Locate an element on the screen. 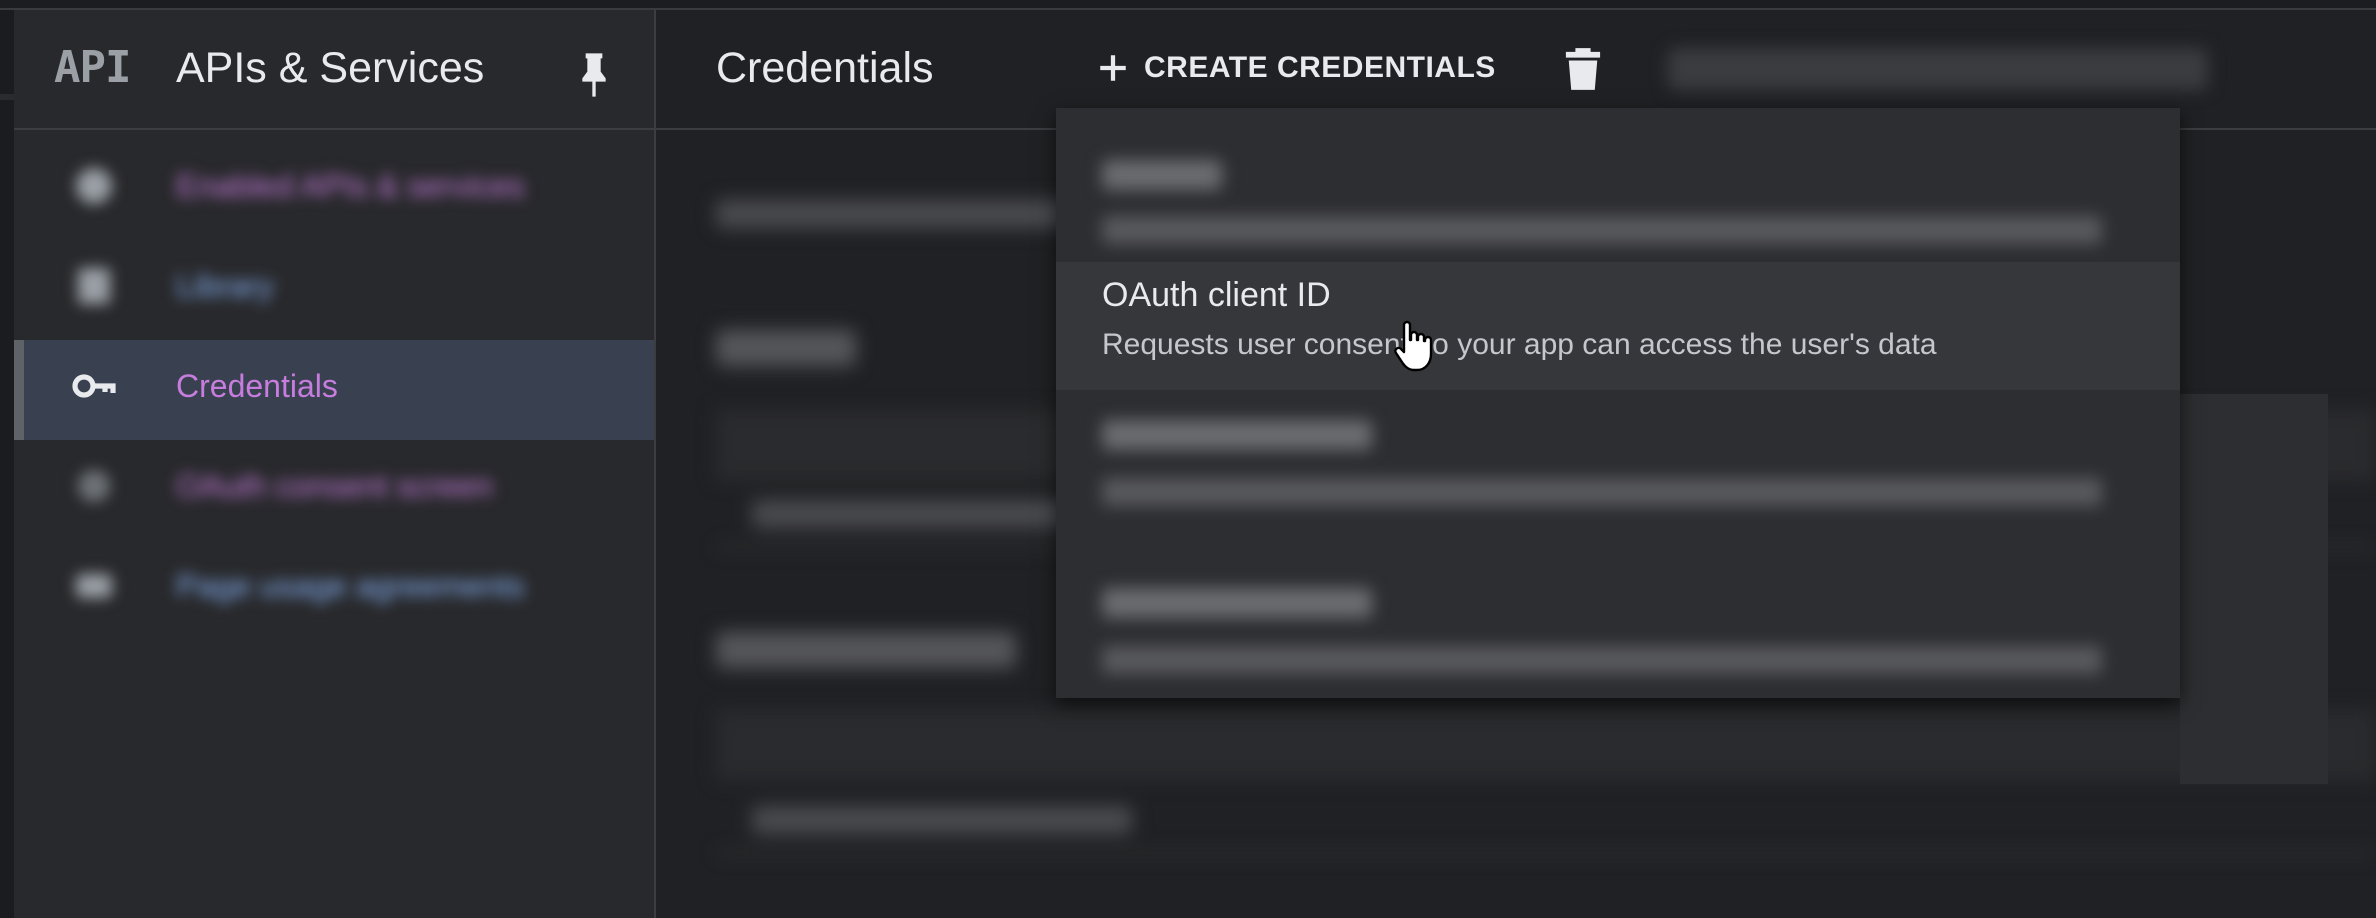 This screenshot has height=918, width=2376. plus-icon is located at coordinates (1113, 68).